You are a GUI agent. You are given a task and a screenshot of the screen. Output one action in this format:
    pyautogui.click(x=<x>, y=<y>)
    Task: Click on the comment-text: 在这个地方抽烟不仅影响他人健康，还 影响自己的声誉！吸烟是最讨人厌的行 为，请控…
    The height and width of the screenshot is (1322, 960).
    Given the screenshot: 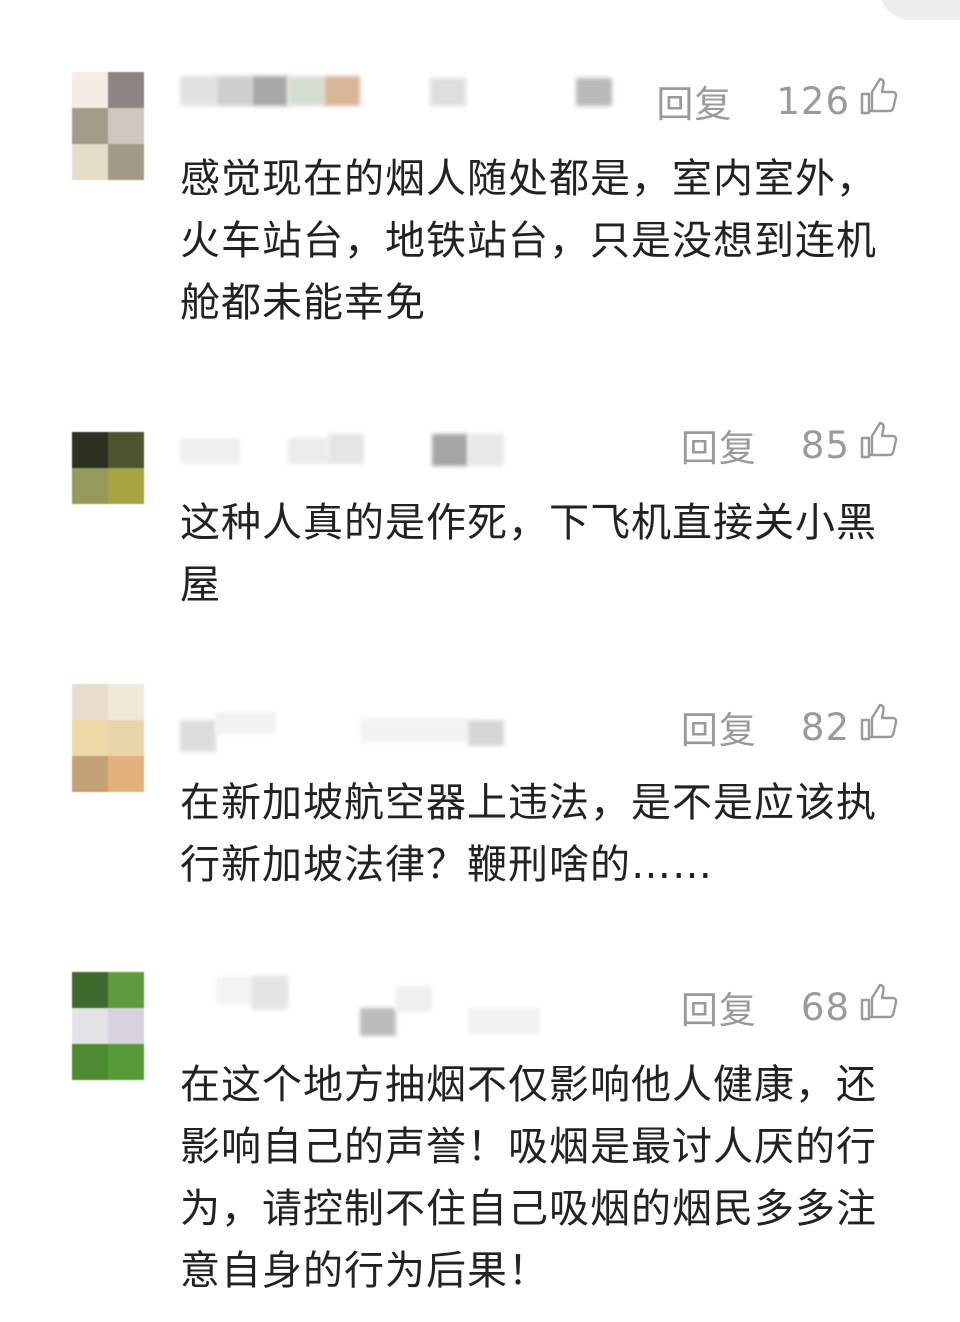 What is the action you would take?
    pyautogui.click(x=528, y=1178)
    